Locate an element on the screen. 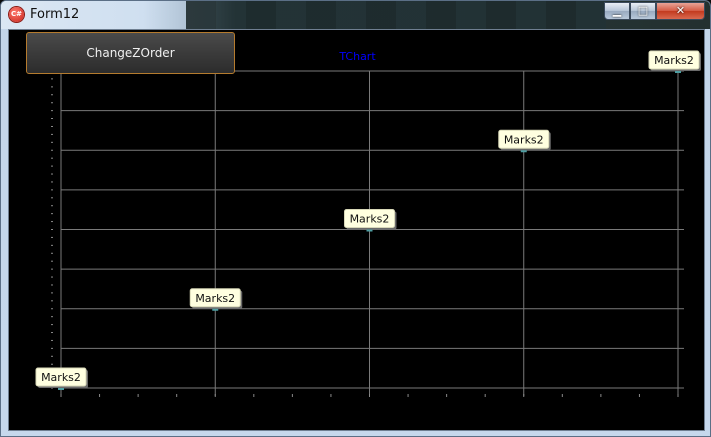  minimize-icon: ▁ is located at coordinates (617, 10).